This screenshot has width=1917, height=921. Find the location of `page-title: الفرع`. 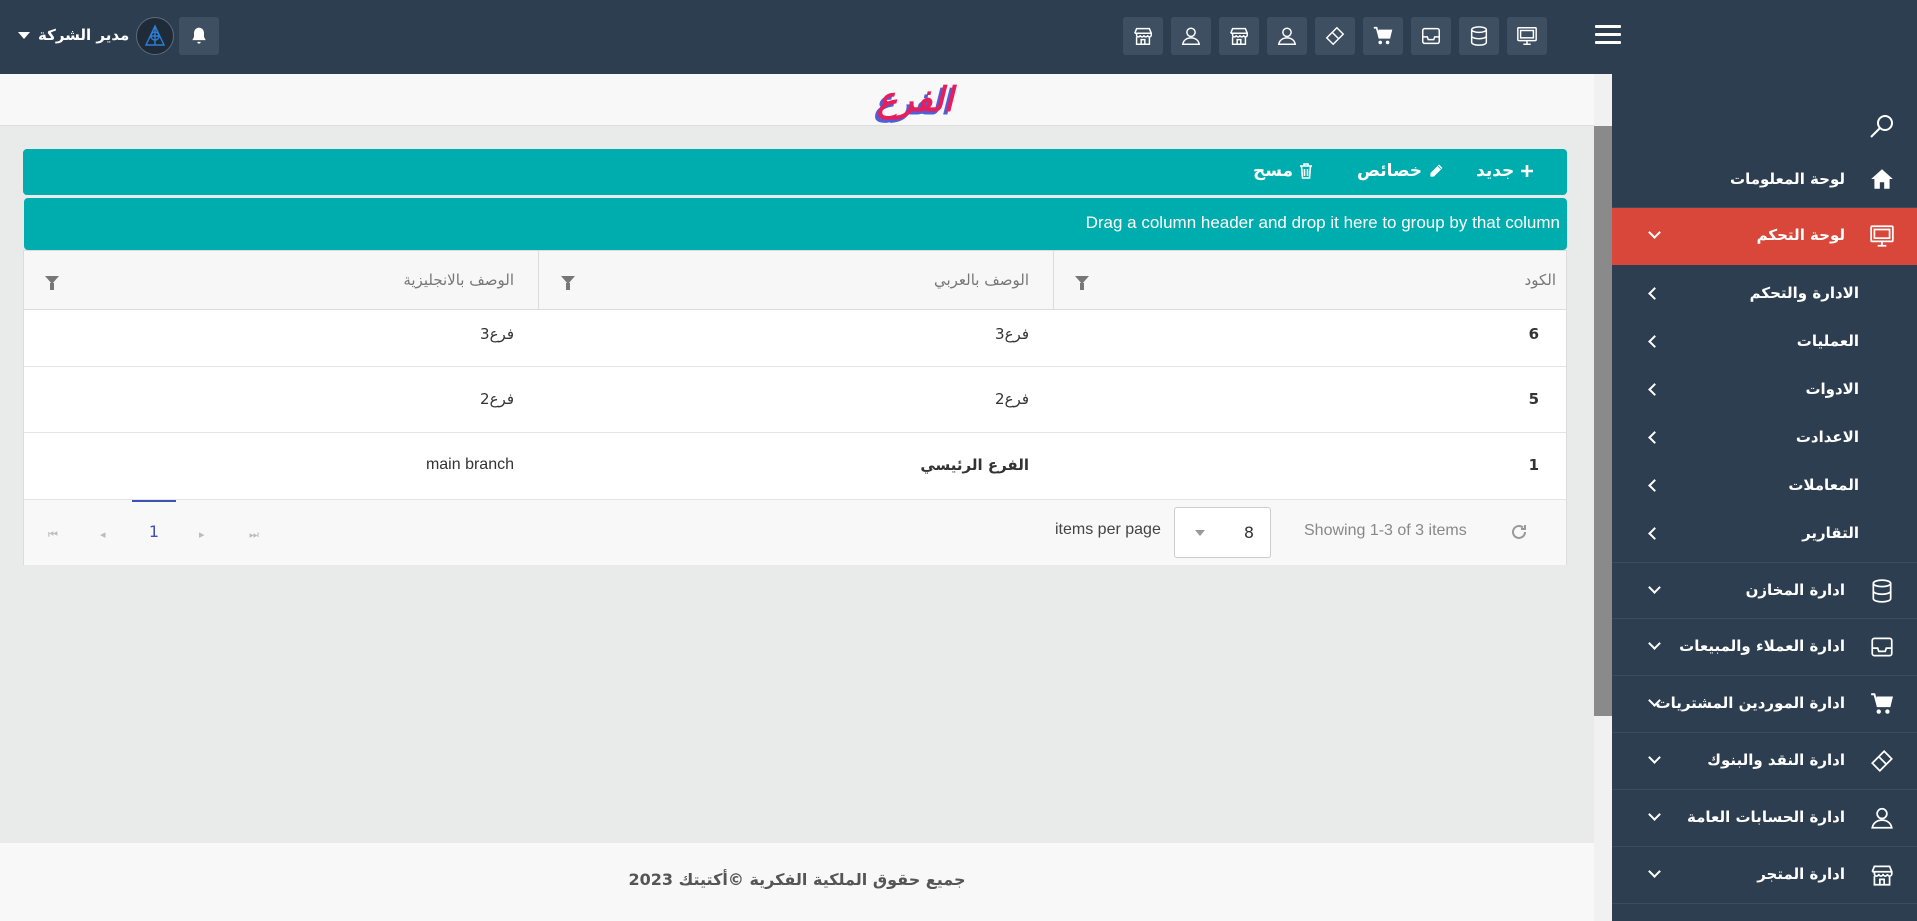

page-title: الفرع is located at coordinates (915, 100).